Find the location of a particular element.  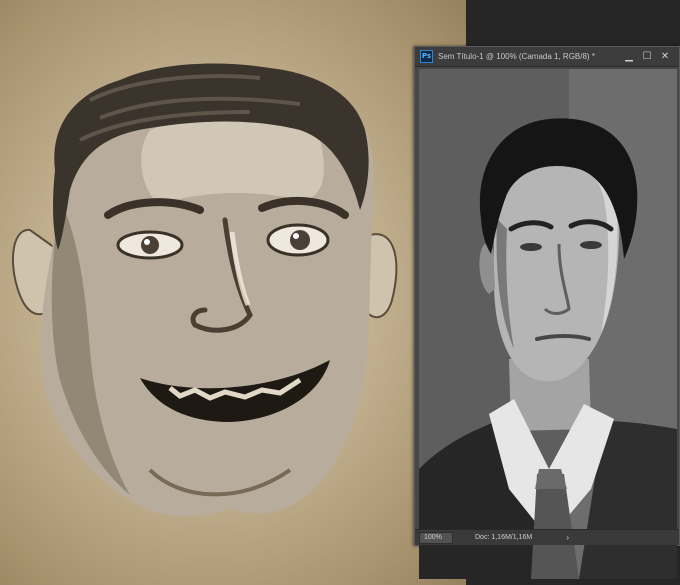

document-title: Sem Título-1 @ 100% (Camada 1, RGB/8) * is located at coordinates (516, 56).